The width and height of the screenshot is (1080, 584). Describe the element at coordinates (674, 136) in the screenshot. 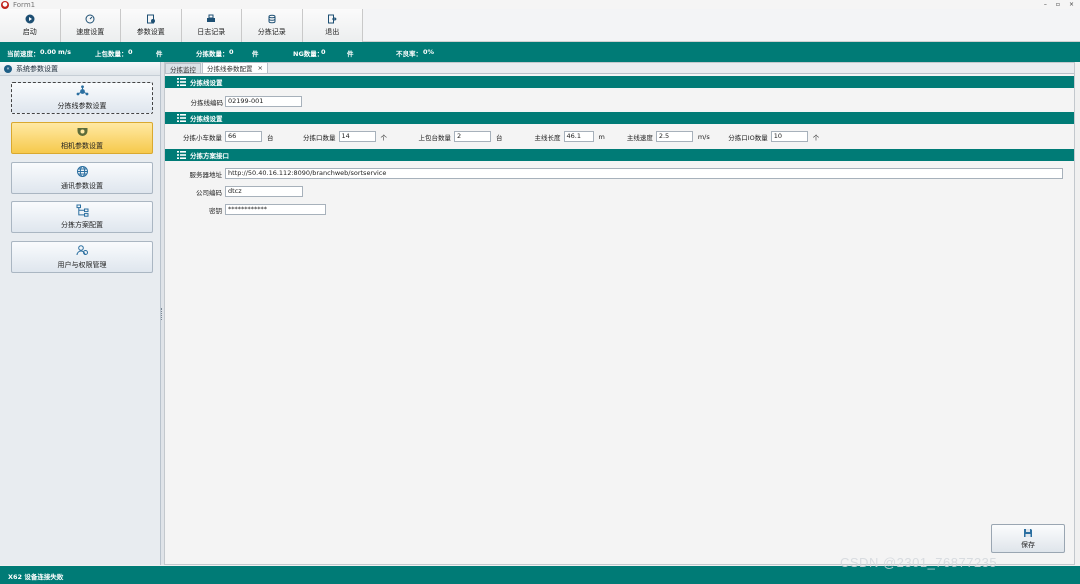

I see `line-speed-input: 2.5` at that location.